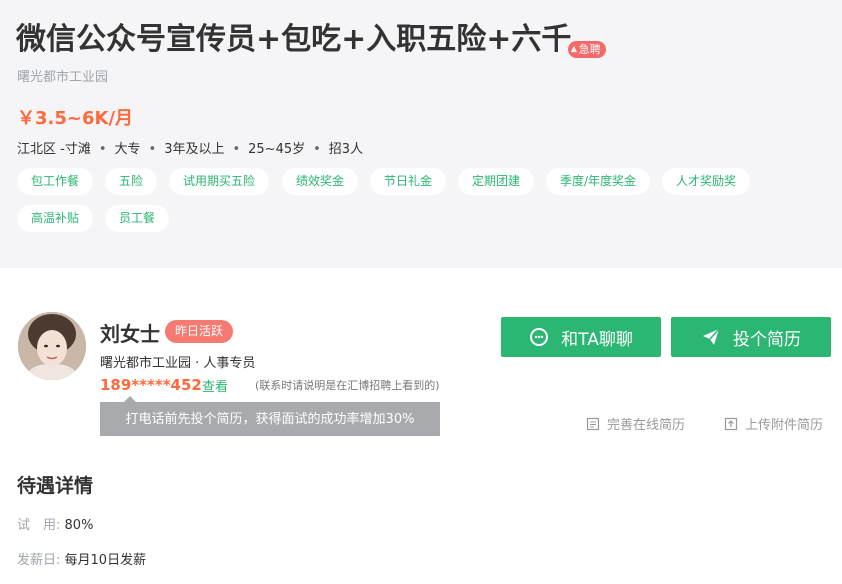 Image resolution: width=842 pixels, height=584 pixels. I want to click on company-name: 曙光都市工业园, so click(62, 75).